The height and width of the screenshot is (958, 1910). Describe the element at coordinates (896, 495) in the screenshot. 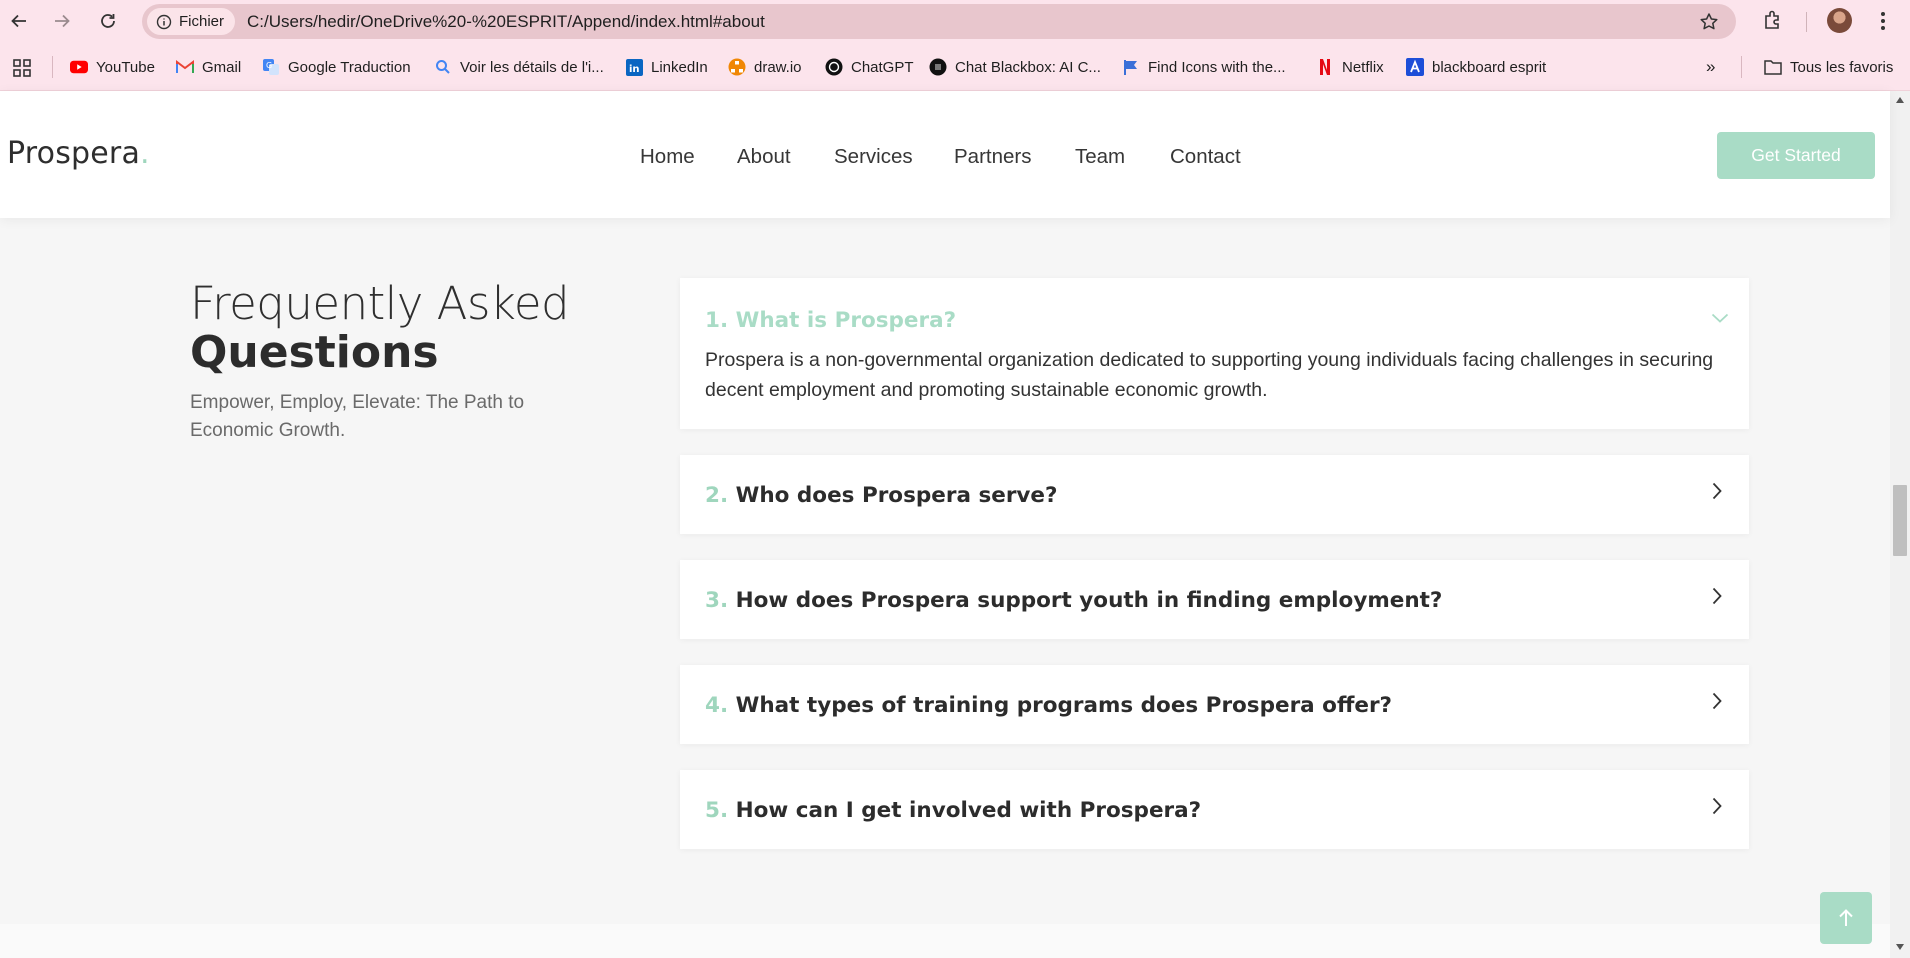

I see `faq-question-text: Who does Prospera serve?` at that location.